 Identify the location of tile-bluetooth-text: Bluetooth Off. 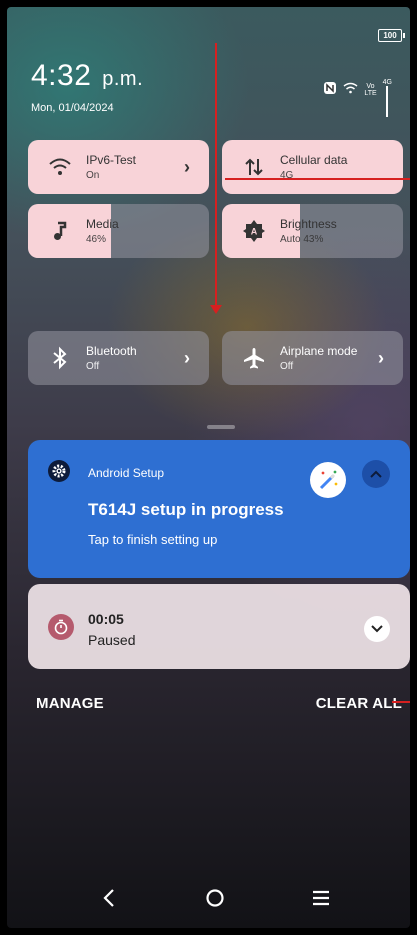
(131, 358).